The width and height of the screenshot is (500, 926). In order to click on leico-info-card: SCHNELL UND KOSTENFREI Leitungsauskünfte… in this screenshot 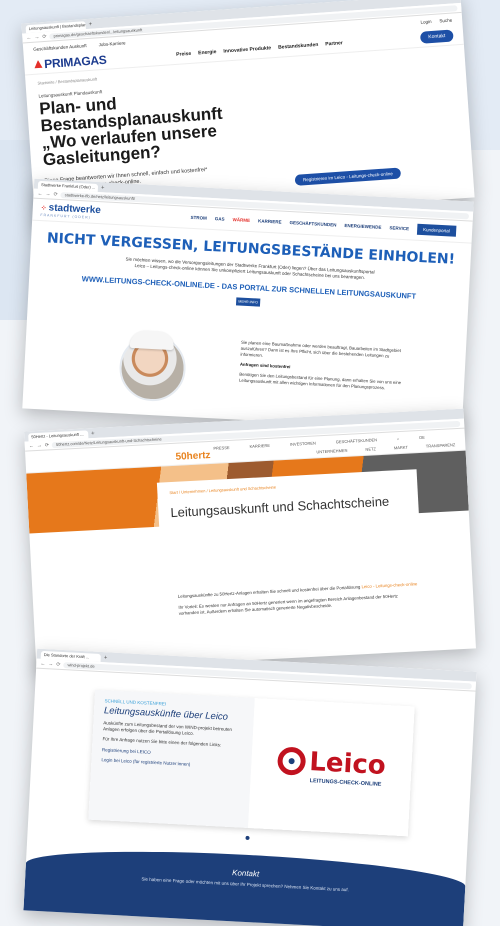, I will do `click(251, 763)`.